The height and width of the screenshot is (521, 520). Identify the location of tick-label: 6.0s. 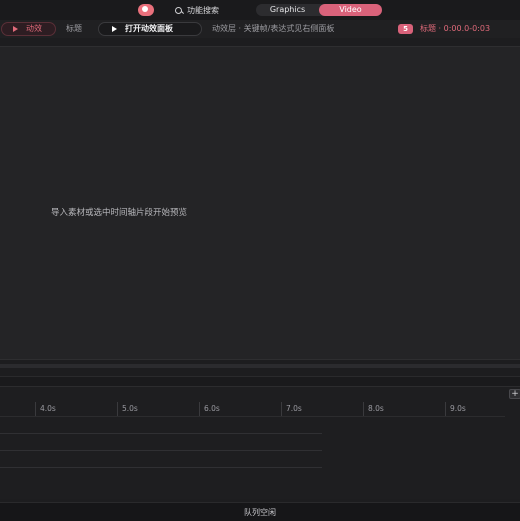
(212, 408).